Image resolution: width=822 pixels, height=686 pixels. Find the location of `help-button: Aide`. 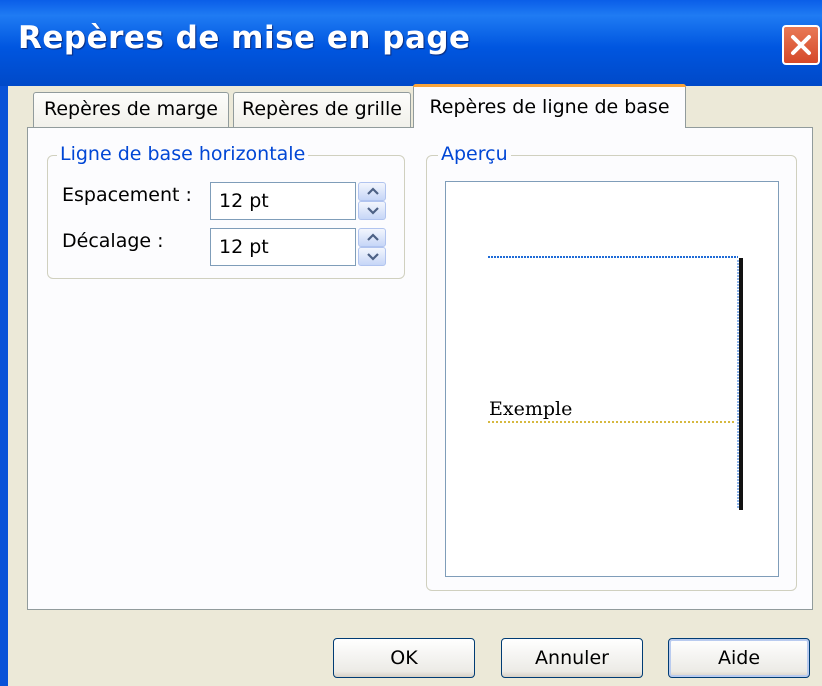

help-button: Aide is located at coordinates (739, 658).